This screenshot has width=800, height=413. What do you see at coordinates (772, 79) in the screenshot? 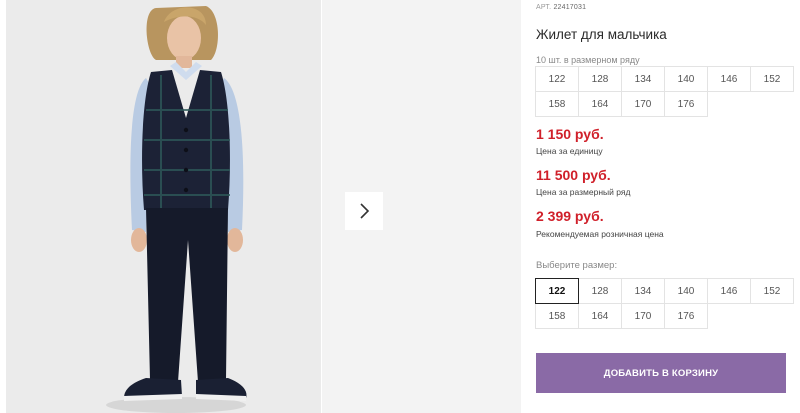
I see `series-size-cell: 152` at bounding box center [772, 79].